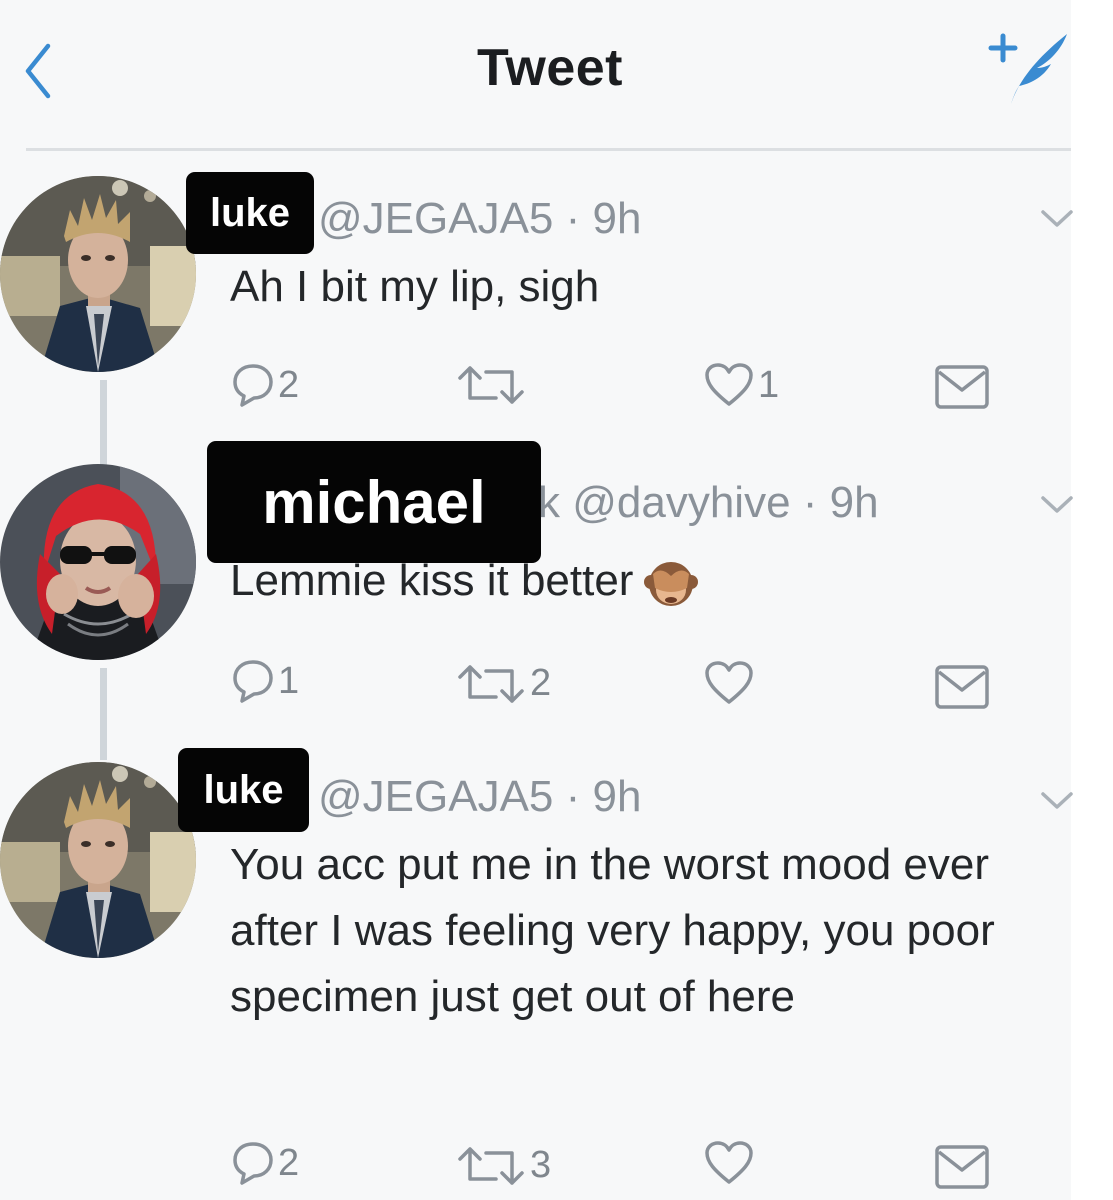  What do you see at coordinates (548, 149) in the screenshot?
I see `header-divider` at bounding box center [548, 149].